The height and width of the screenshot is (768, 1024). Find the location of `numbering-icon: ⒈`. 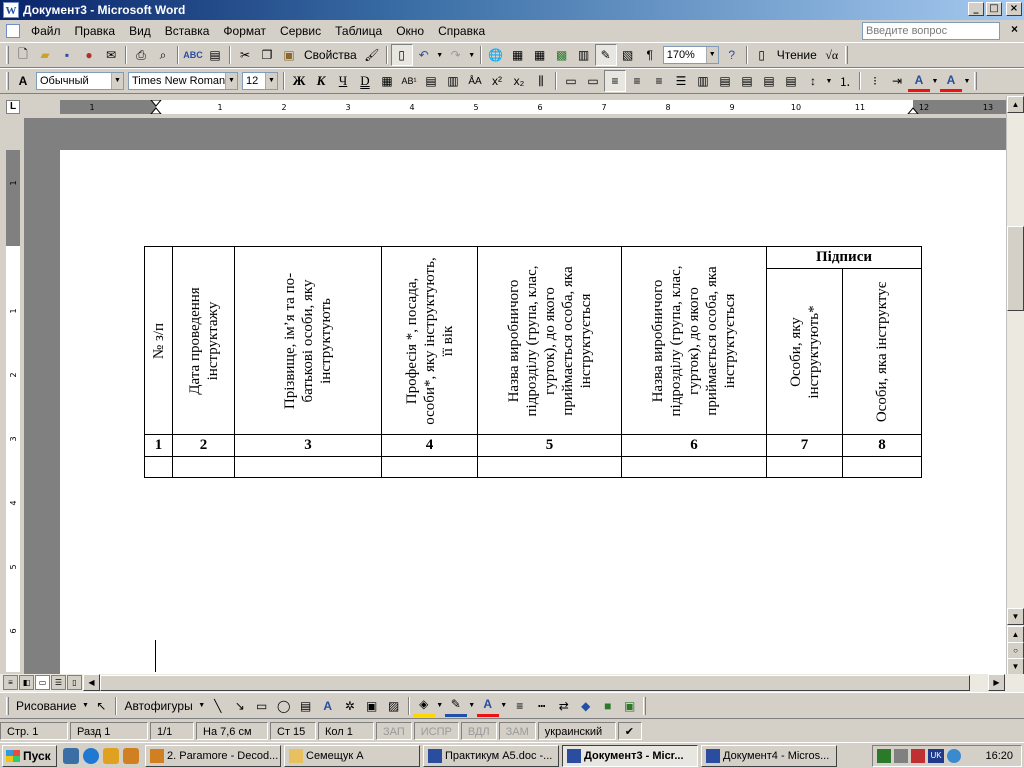

numbering-icon: ⒈ is located at coordinates (845, 81).